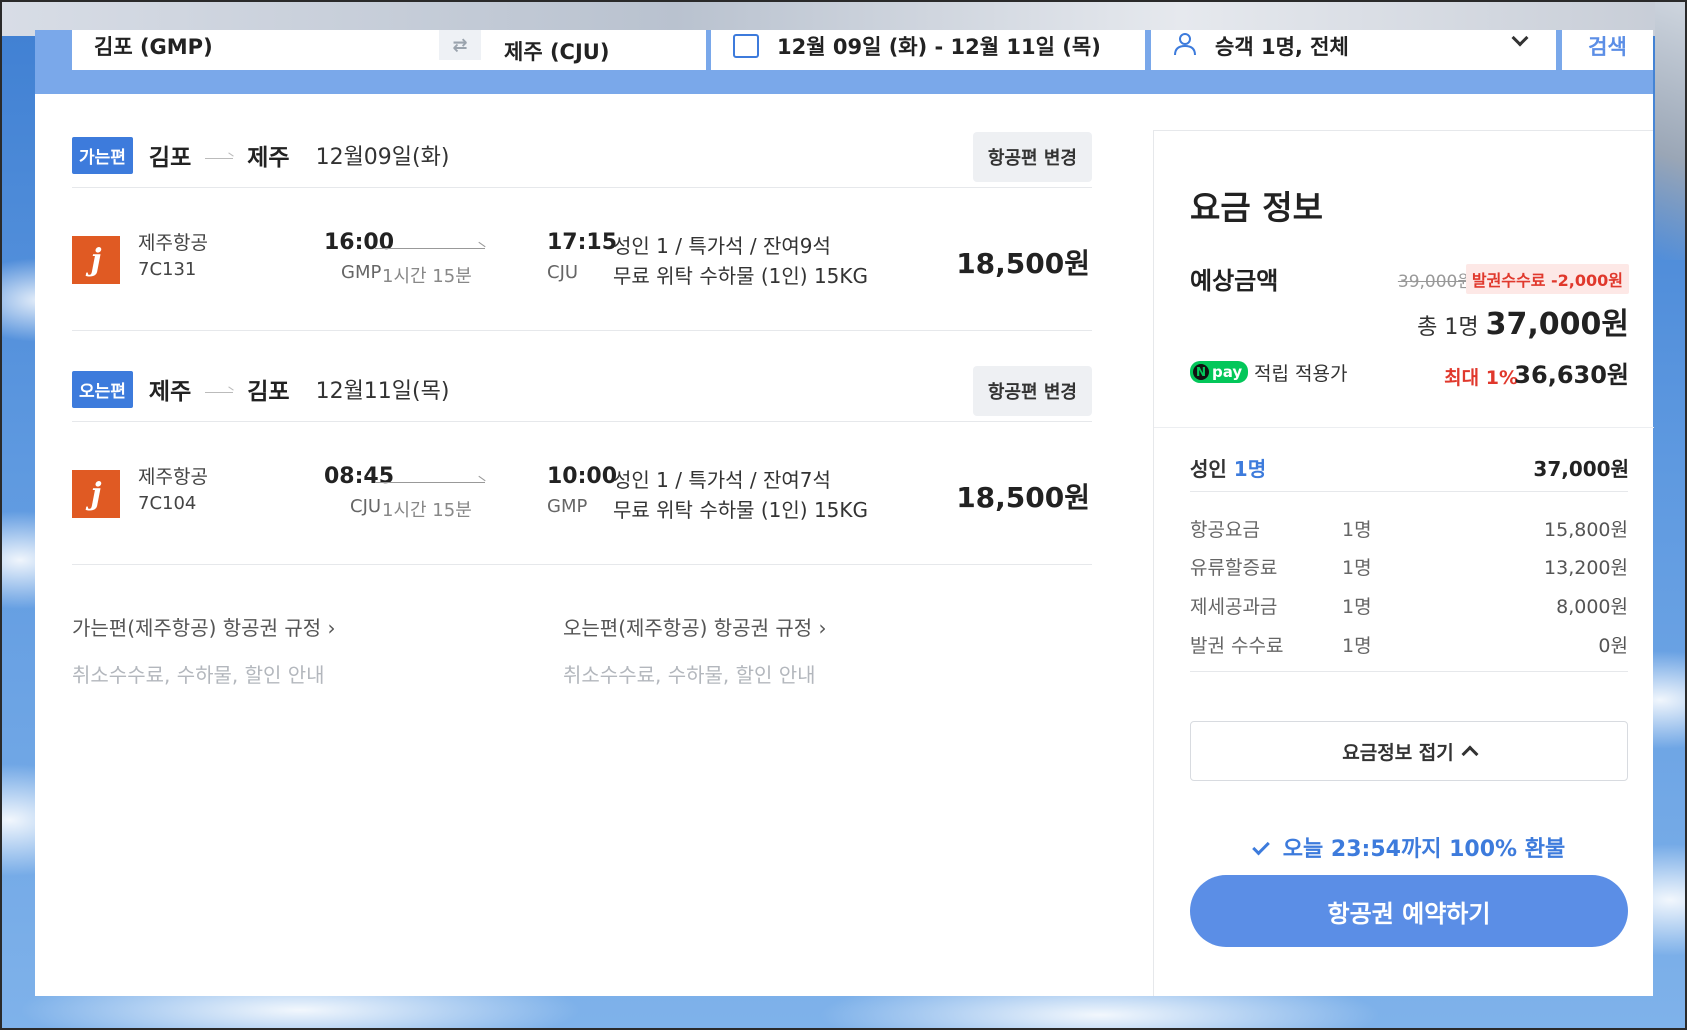 This screenshot has height=1030, width=1687. What do you see at coordinates (361, 272) in the screenshot?
I see `departure-code: GMP` at bounding box center [361, 272].